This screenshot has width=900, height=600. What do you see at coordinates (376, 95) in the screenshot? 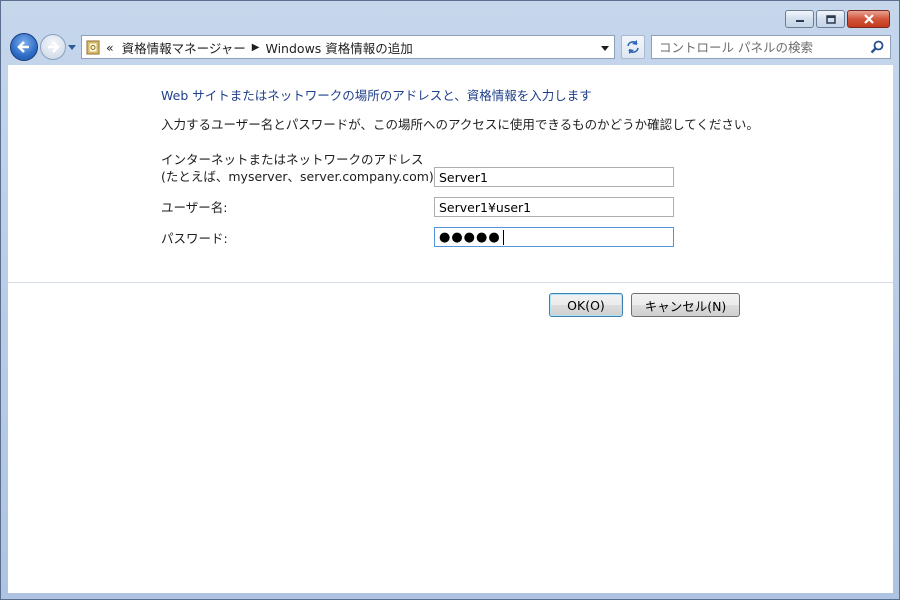
I see `page-heading: Web サイトまたはネットワークの場所のアドレスと、資格情報を入力します` at bounding box center [376, 95].